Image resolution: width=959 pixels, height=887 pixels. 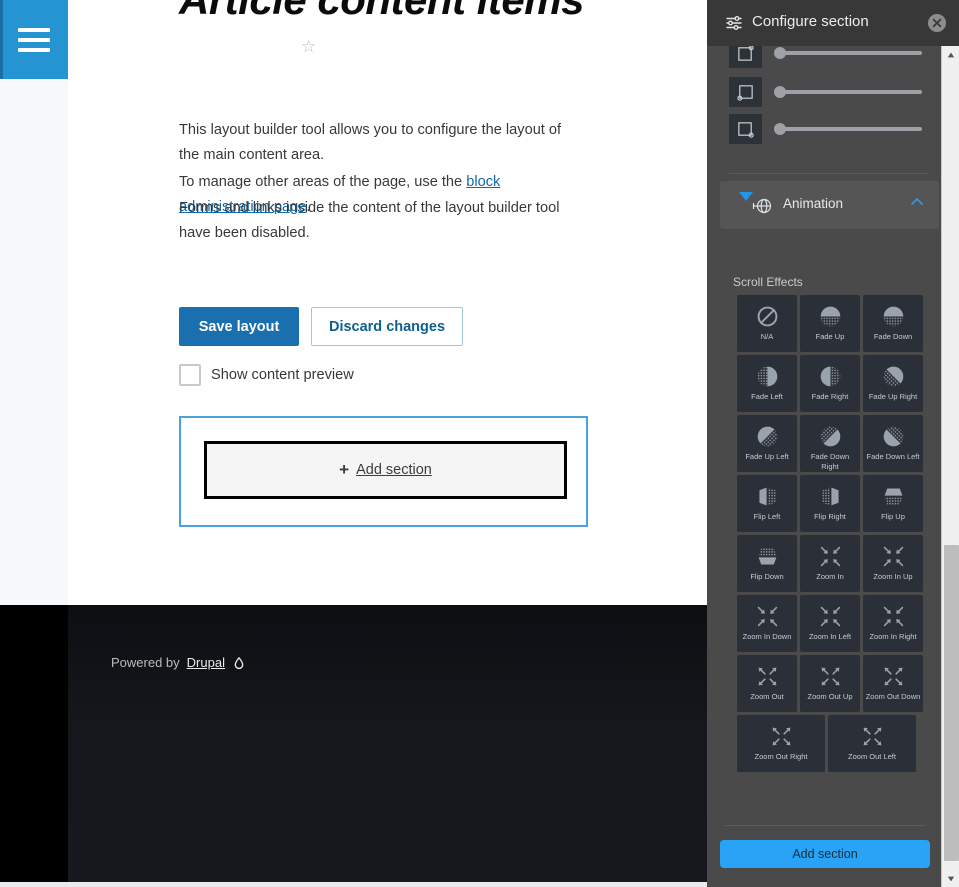 What do you see at coordinates (767, 443) in the screenshot?
I see `scroll-effect-tile-fade-up-left: Fade Up Left` at bounding box center [767, 443].